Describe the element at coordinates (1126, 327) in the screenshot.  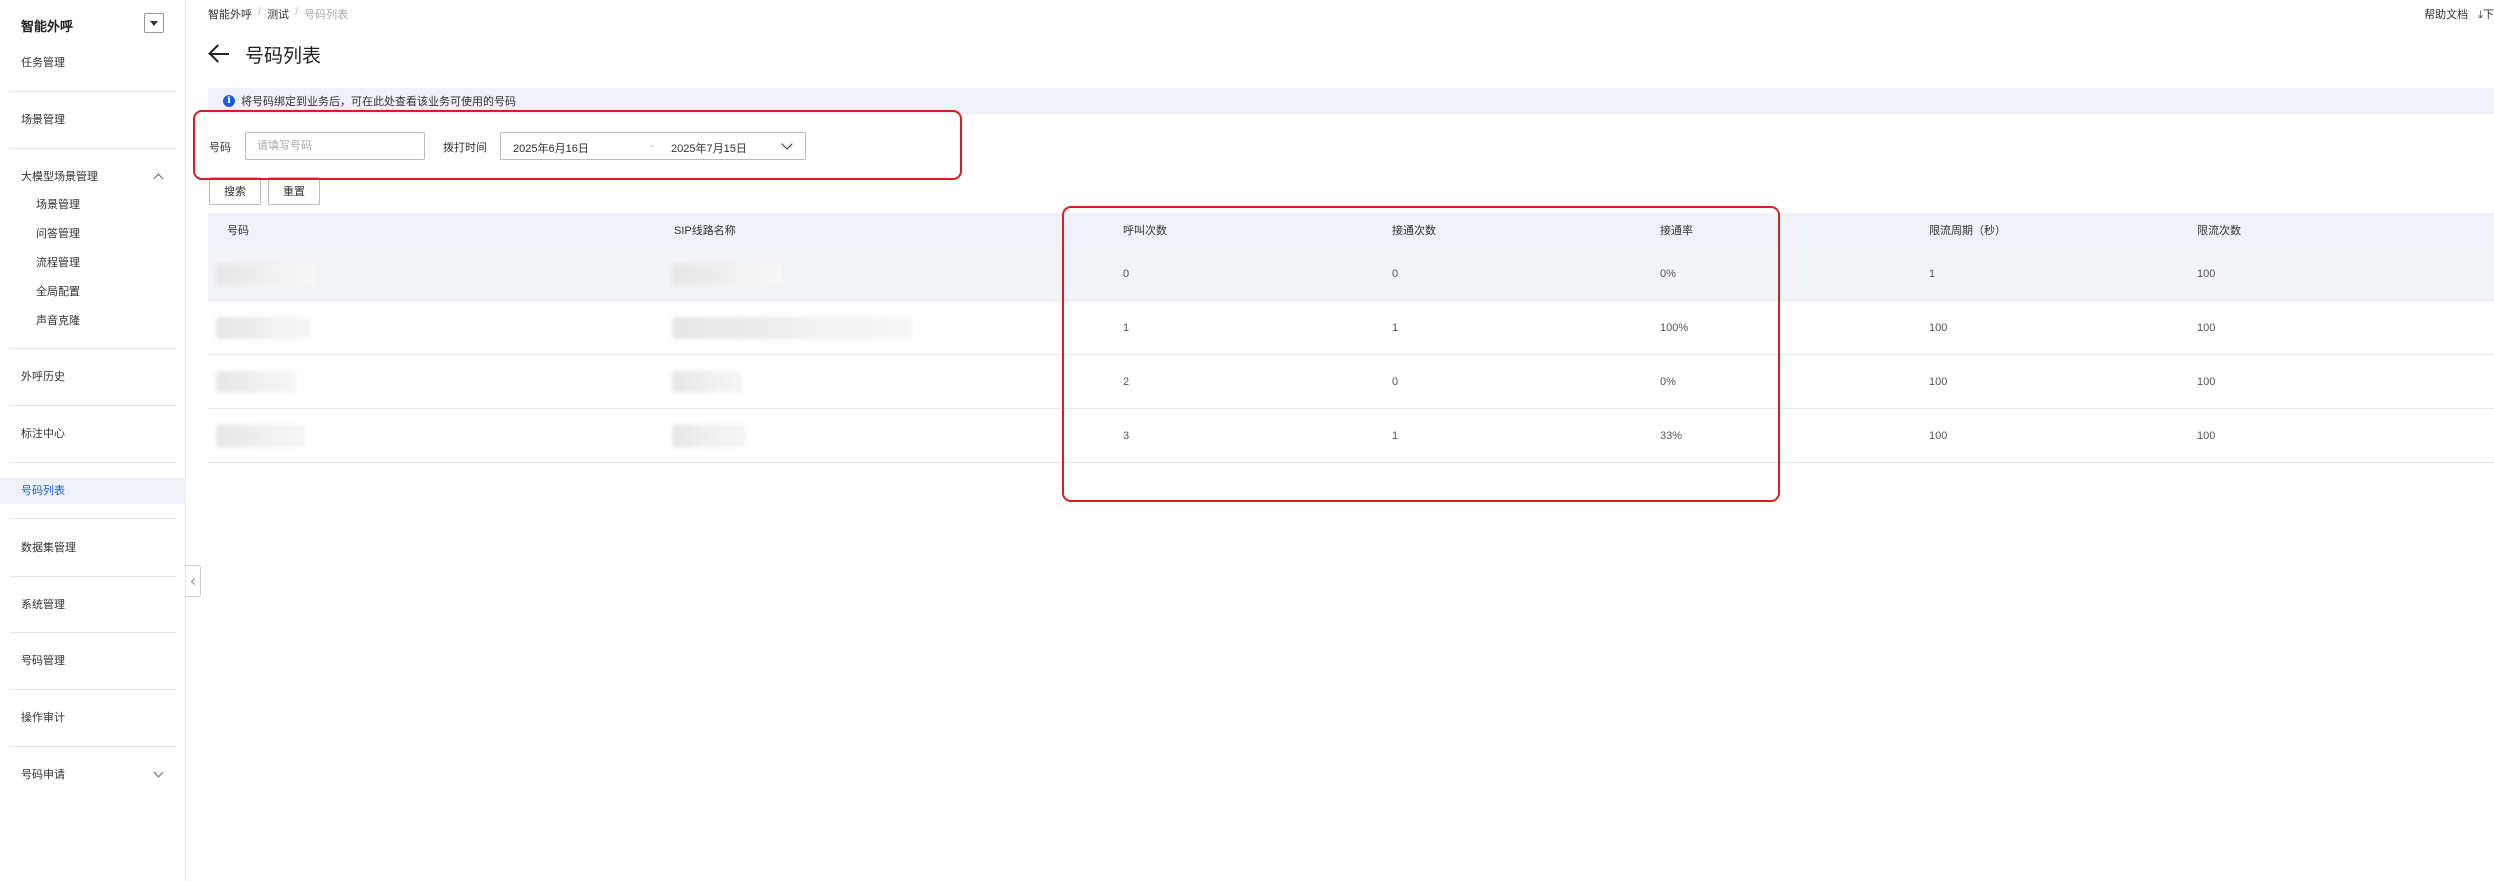
I see `cell-calls: 1` at that location.